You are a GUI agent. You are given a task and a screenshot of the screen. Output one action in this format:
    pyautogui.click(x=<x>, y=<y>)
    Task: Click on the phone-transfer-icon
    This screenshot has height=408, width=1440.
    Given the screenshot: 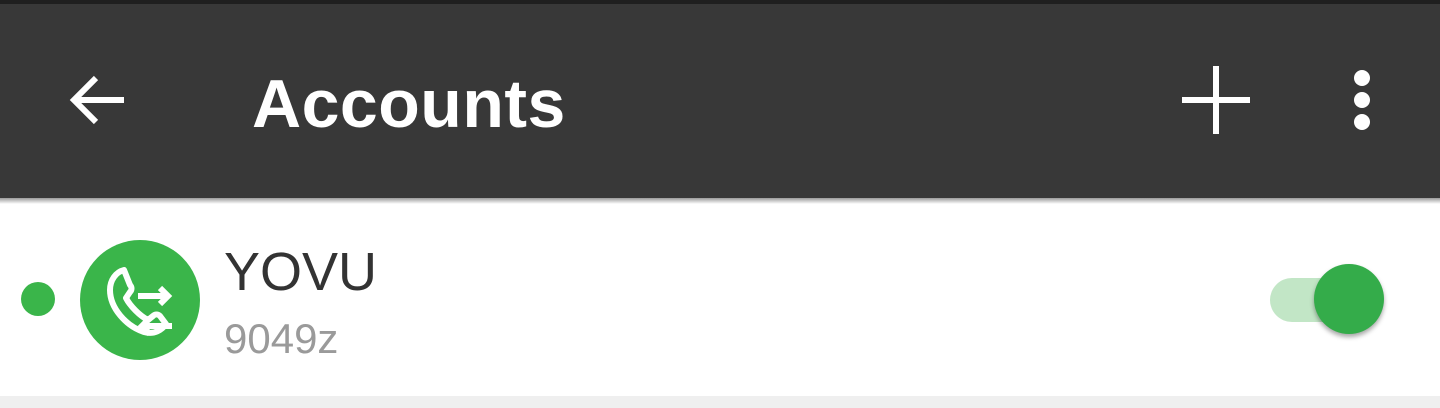 What is the action you would take?
    pyautogui.click(x=140, y=302)
    